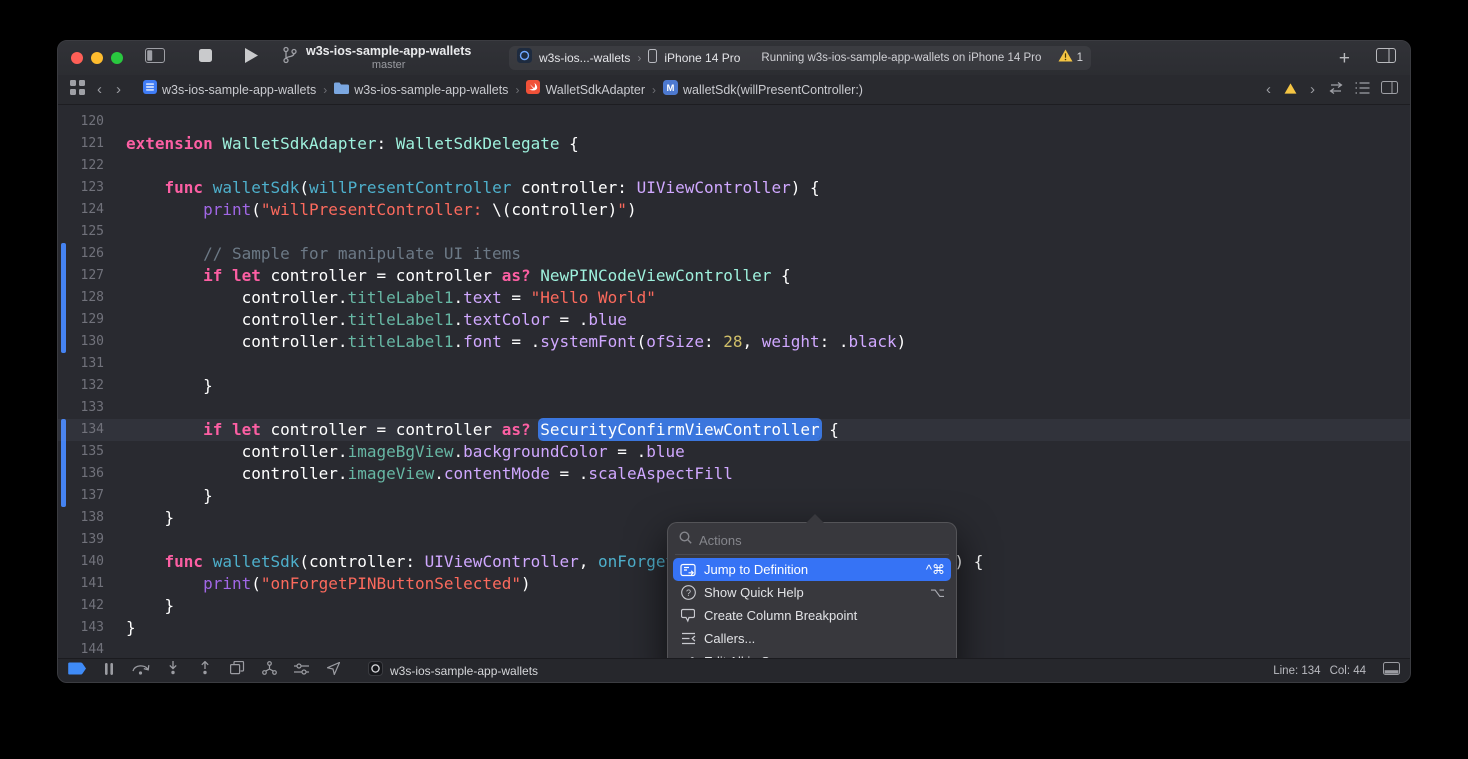 This screenshot has height=759, width=1468. Describe the element at coordinates (535, 451) in the screenshot. I see `code-token: backgroundColor` at that location.